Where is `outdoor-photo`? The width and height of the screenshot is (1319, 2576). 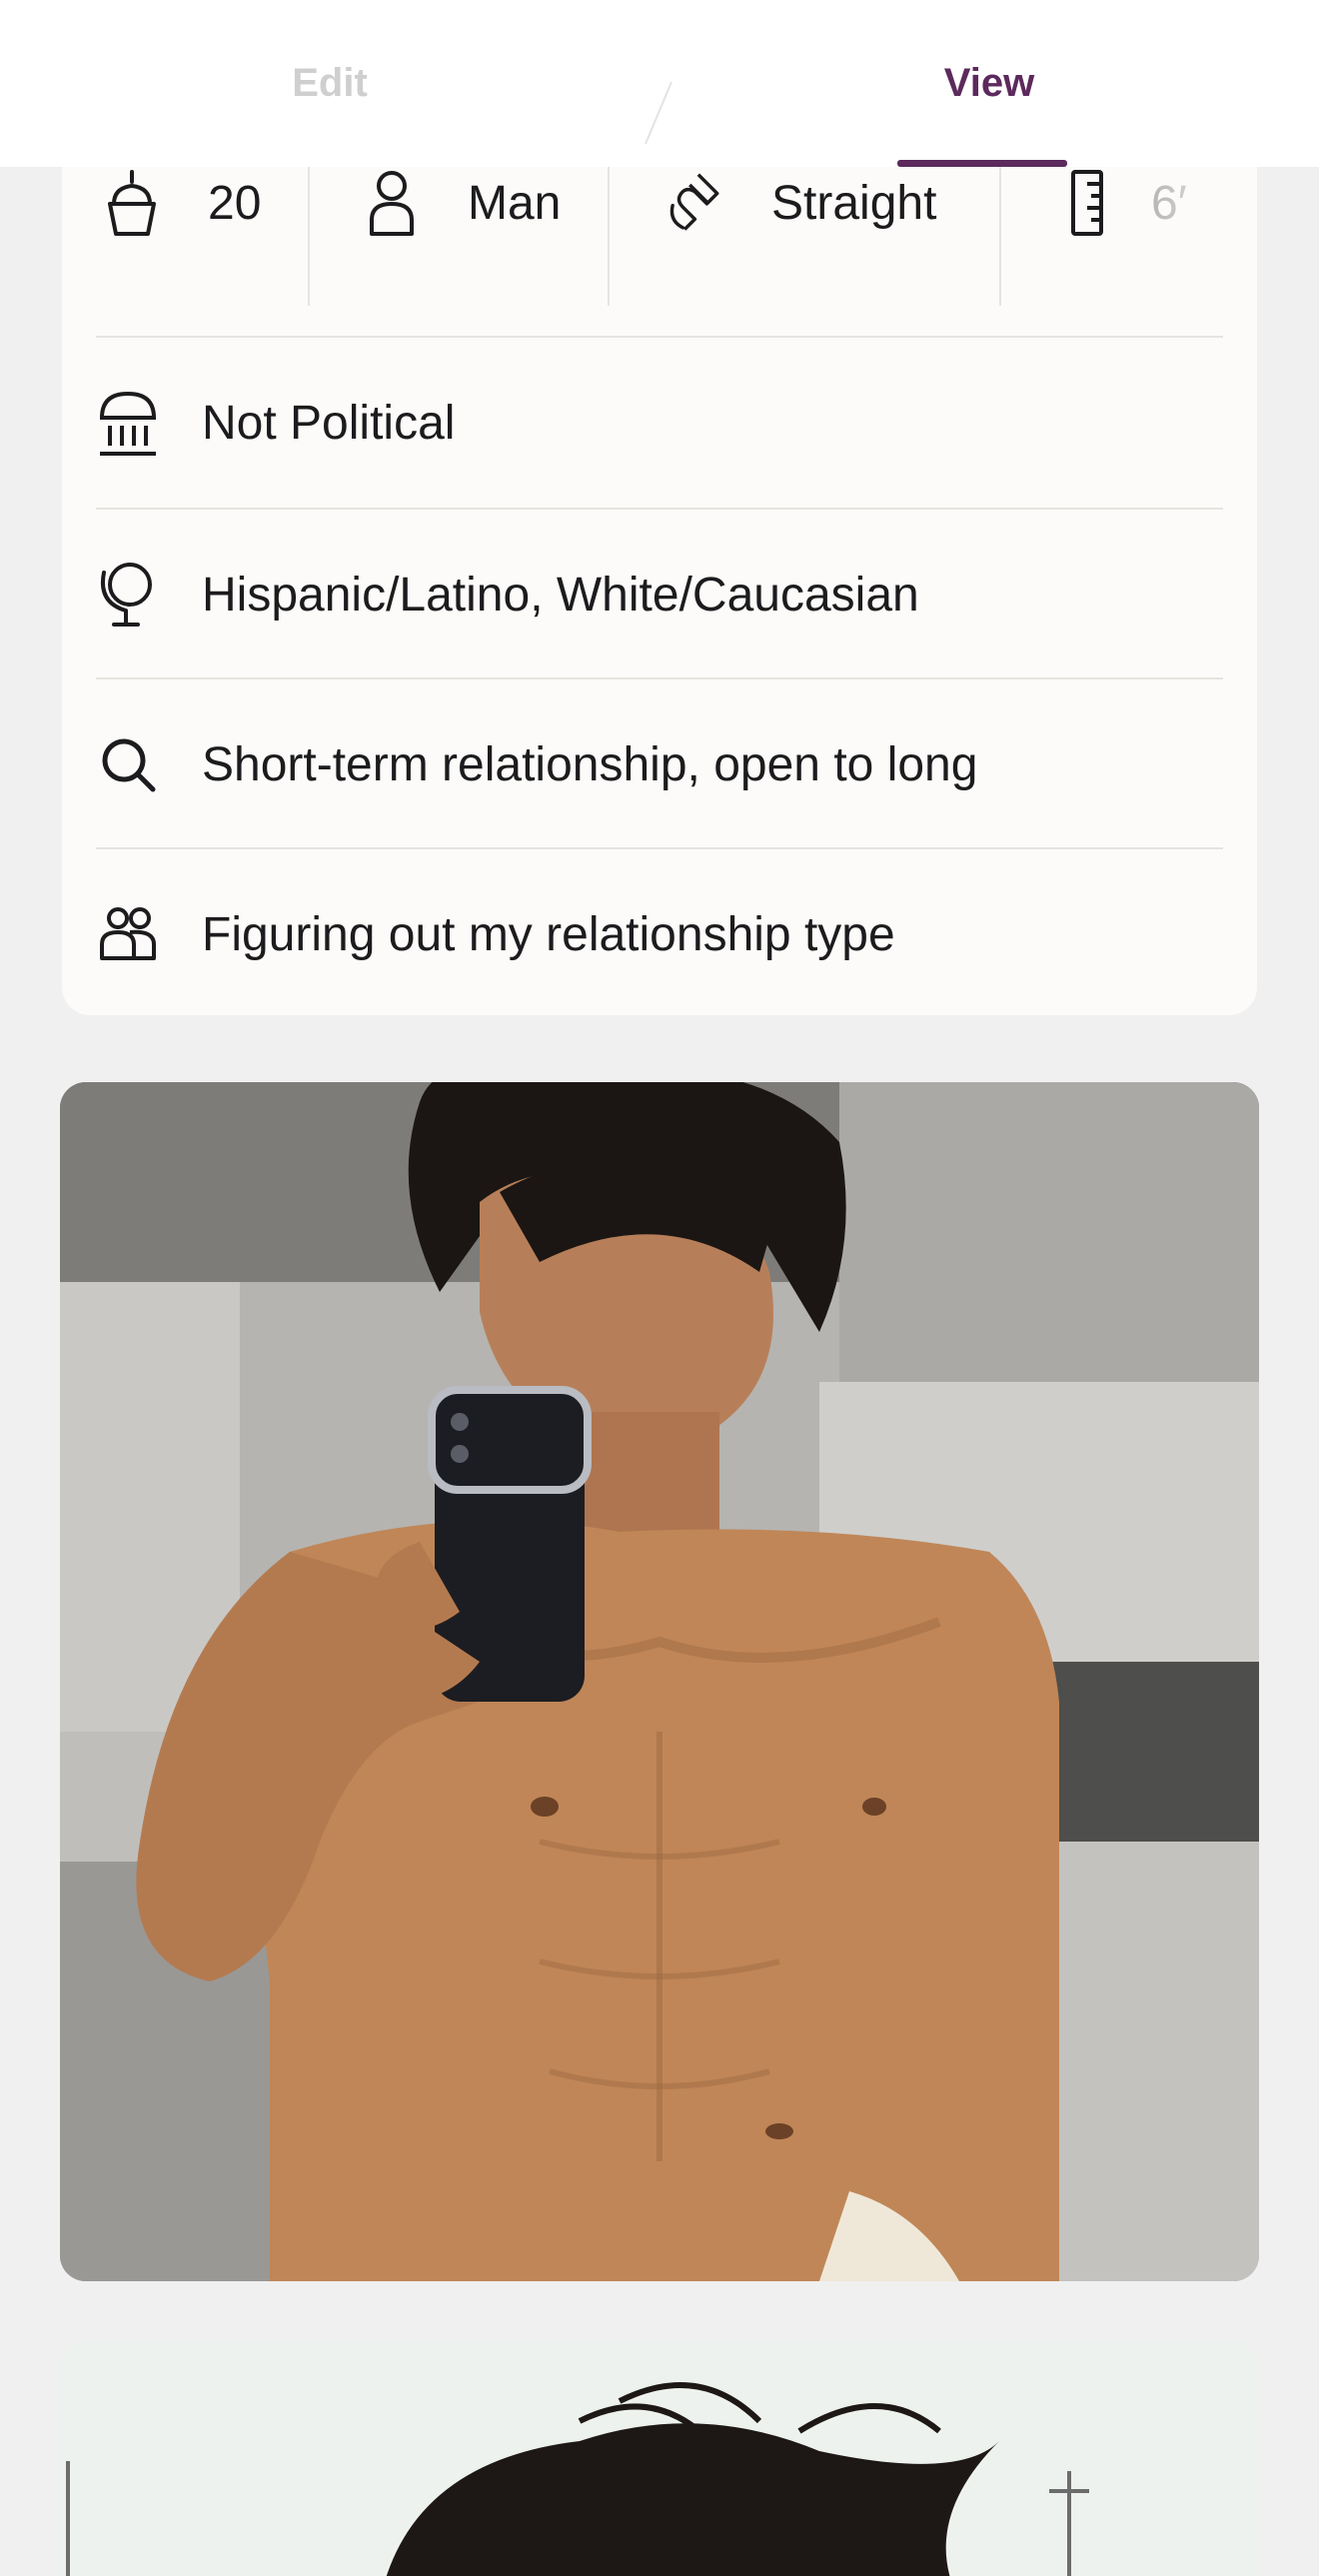
outdoor-photo is located at coordinates (659, 2458).